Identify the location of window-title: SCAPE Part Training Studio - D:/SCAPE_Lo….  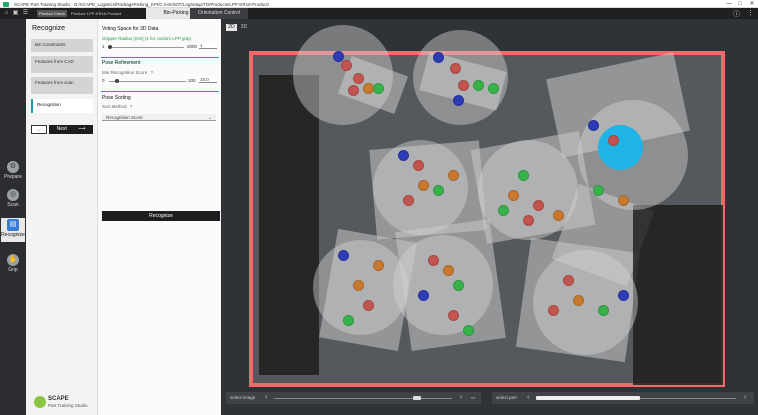
(141, 4).